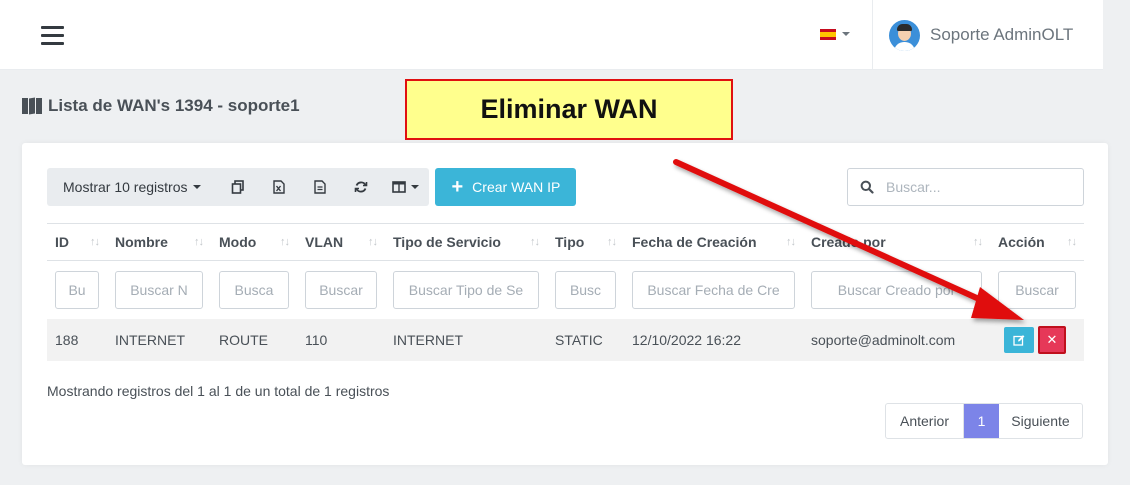 The image size is (1130, 485). I want to click on excel-icon, so click(279, 187).